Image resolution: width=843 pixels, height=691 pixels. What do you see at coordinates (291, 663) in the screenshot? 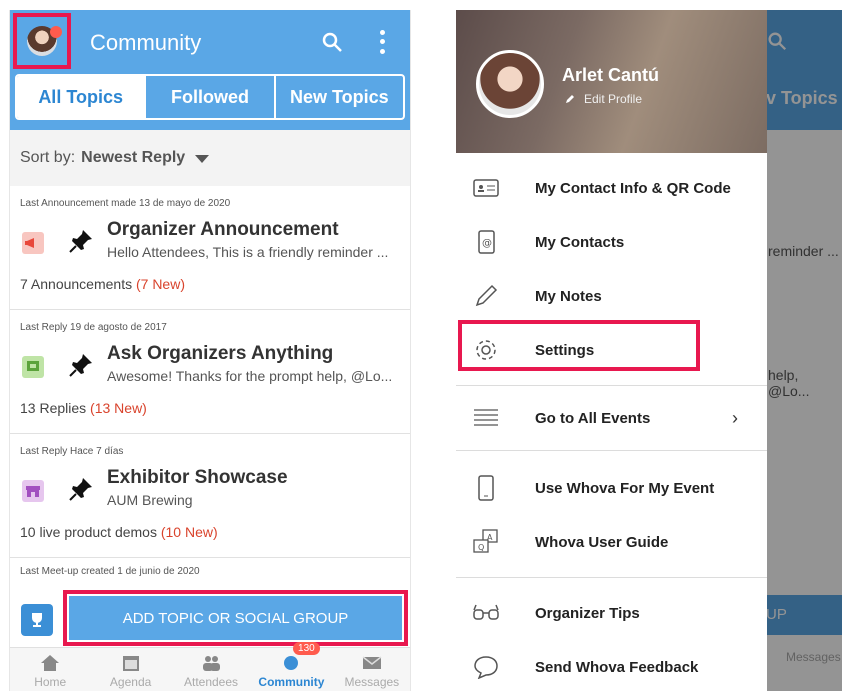
I see `chat-icon` at bounding box center [291, 663].